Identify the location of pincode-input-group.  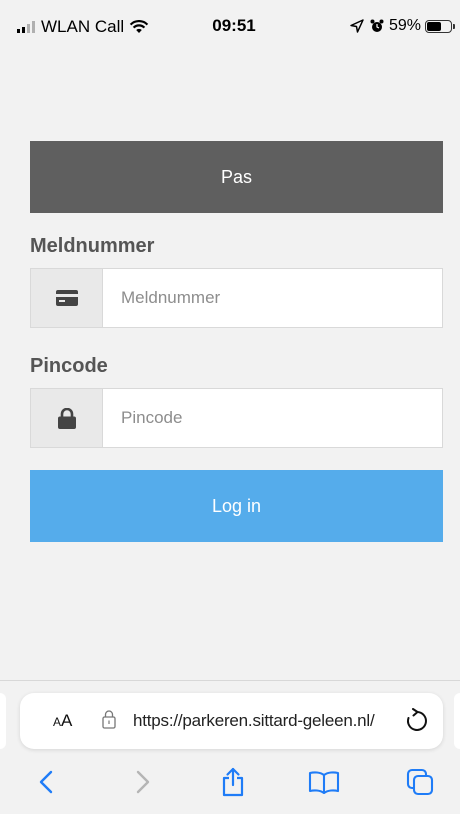
(236, 418).